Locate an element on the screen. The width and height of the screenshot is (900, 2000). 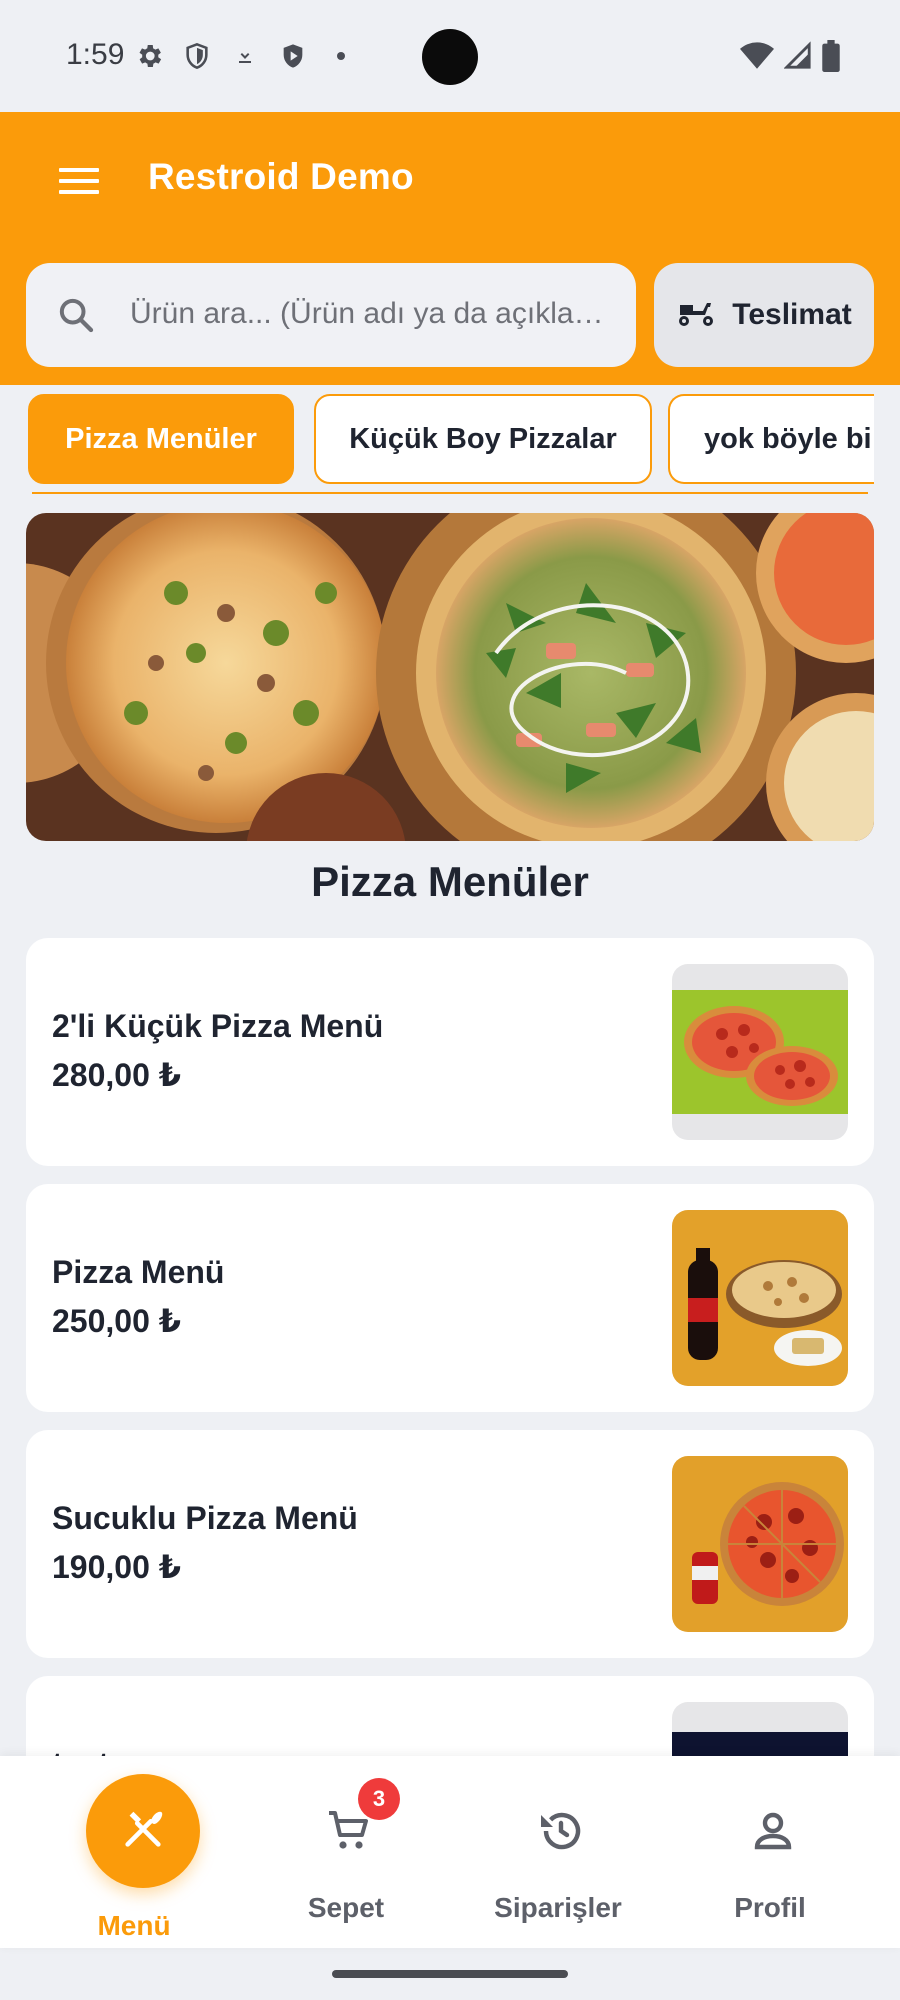
camera-cutout is located at coordinates (450, 57).